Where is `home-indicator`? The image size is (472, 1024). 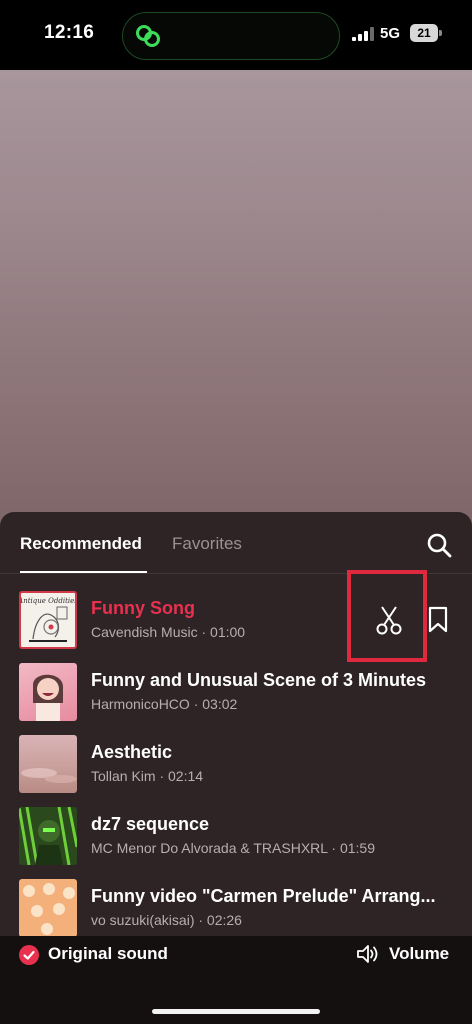 home-indicator is located at coordinates (236, 1011).